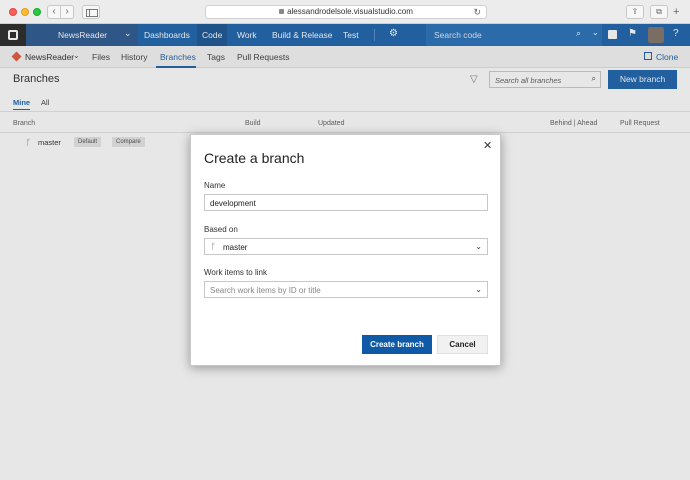  I want to click on zoom-window-button, so click(37, 12).